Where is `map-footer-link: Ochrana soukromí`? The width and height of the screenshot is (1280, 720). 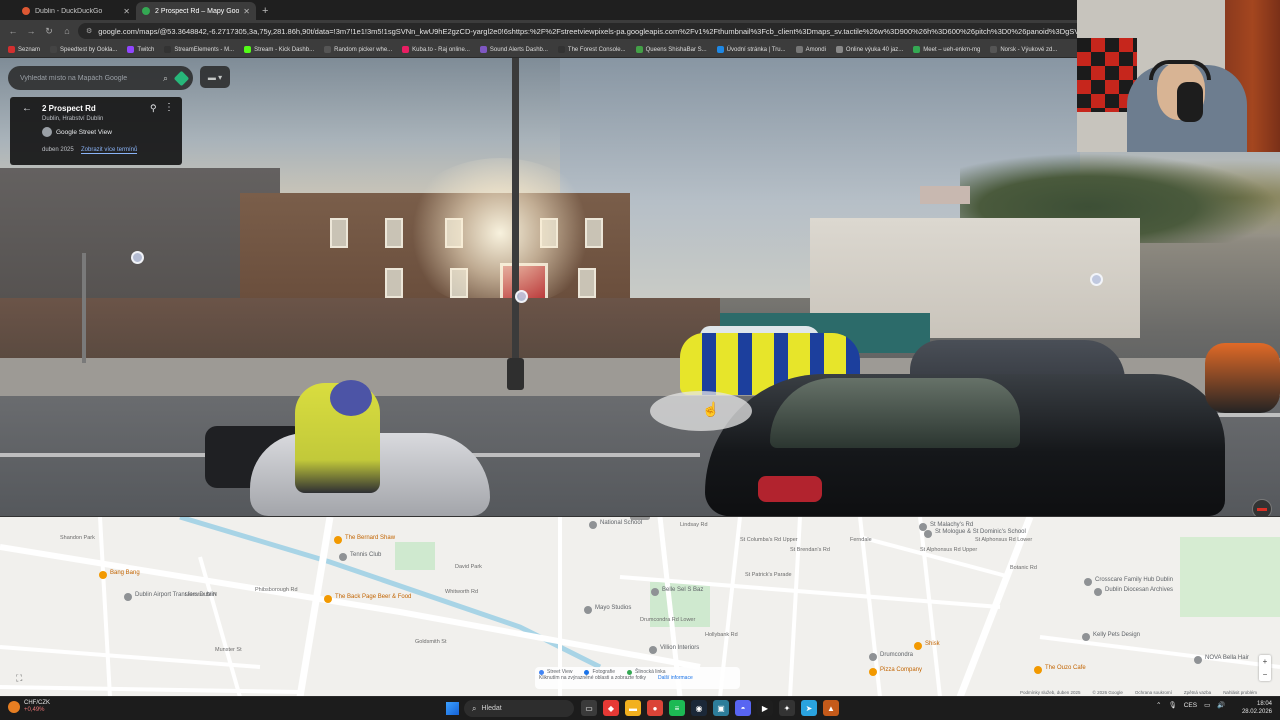
map-footer-link: Ochrana soukromí is located at coordinates (1153, 692).